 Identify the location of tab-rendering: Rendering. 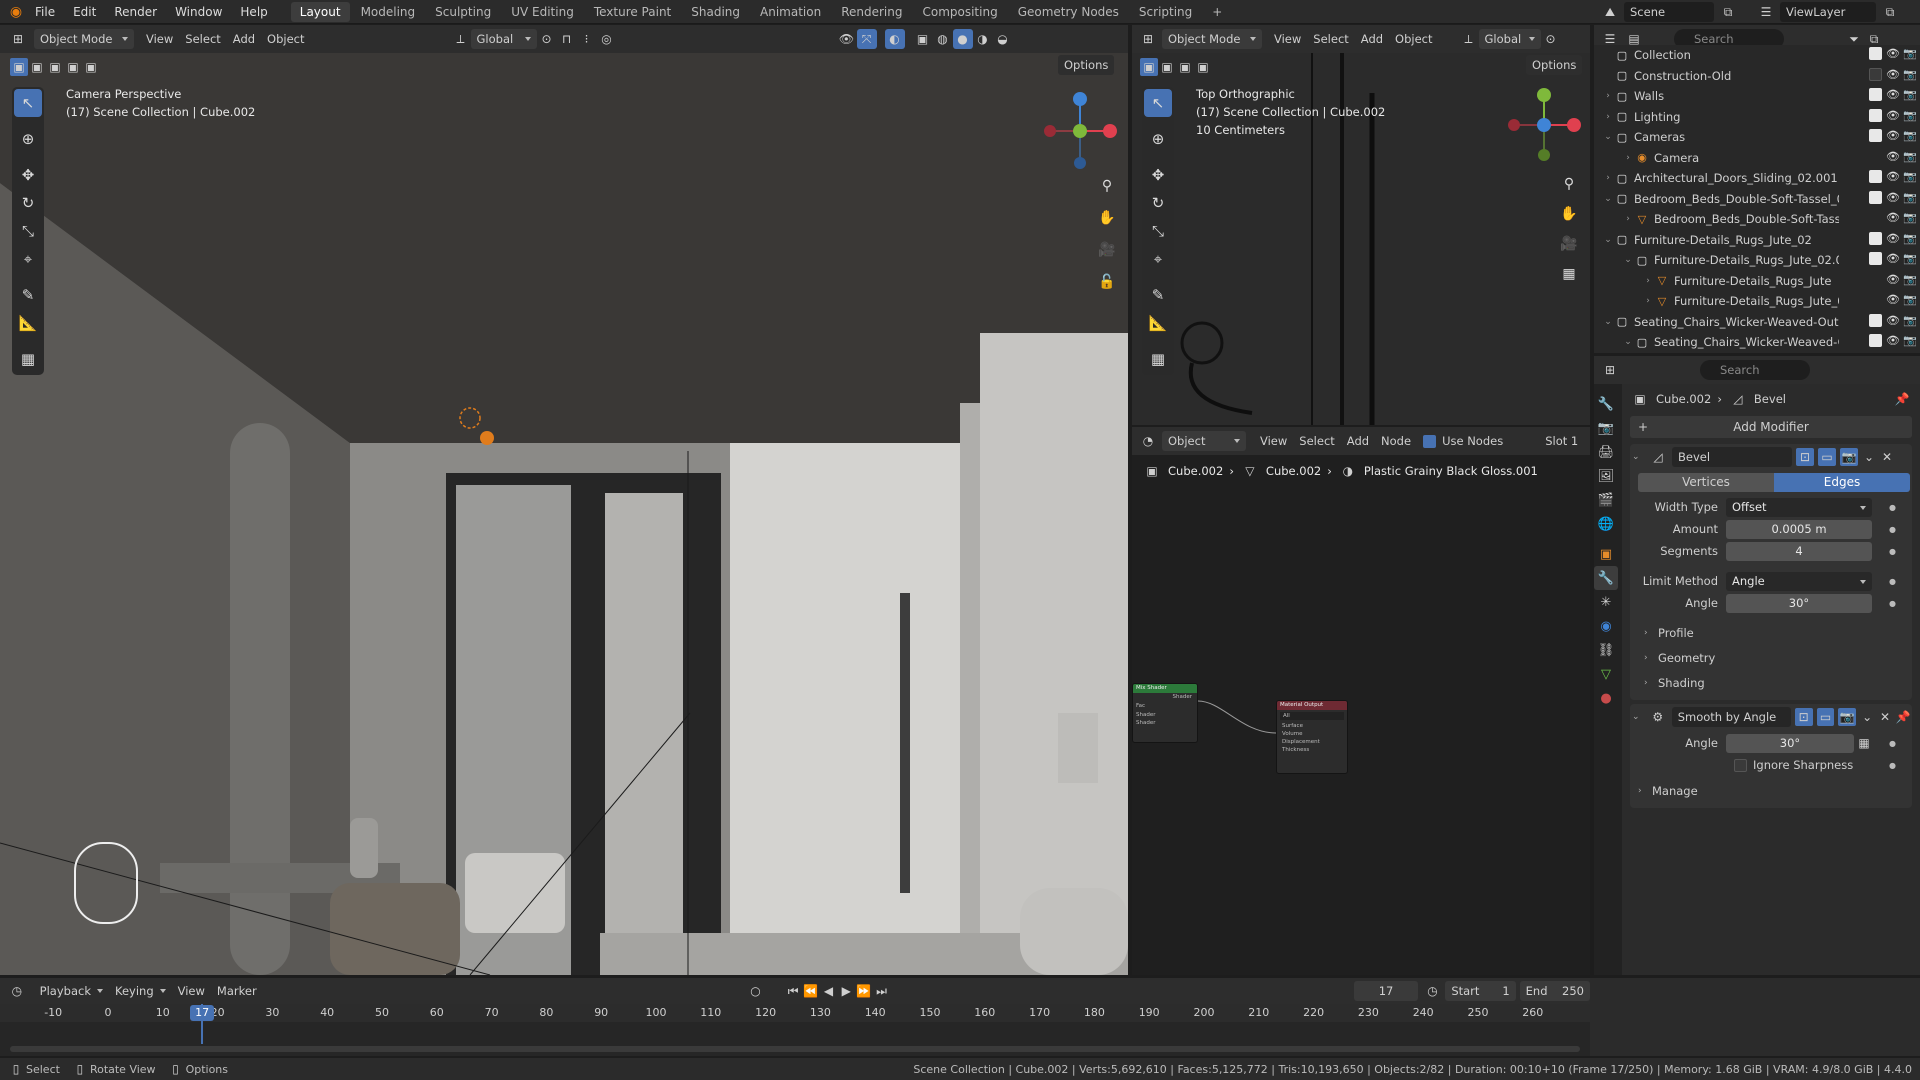
(871, 12).